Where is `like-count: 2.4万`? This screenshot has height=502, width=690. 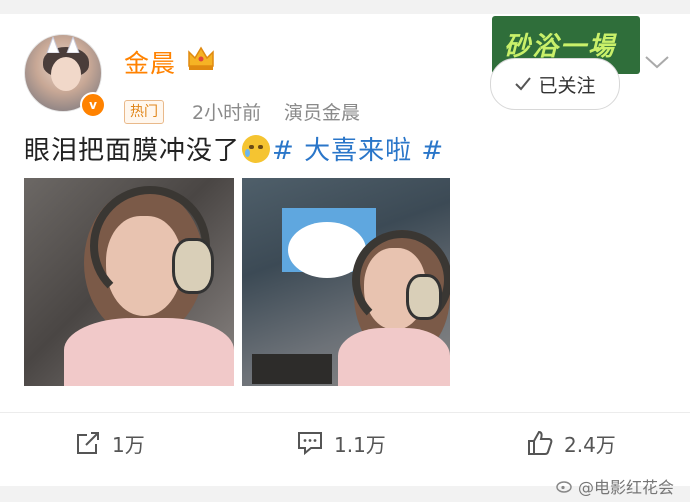 like-count: 2.4万 is located at coordinates (590, 444).